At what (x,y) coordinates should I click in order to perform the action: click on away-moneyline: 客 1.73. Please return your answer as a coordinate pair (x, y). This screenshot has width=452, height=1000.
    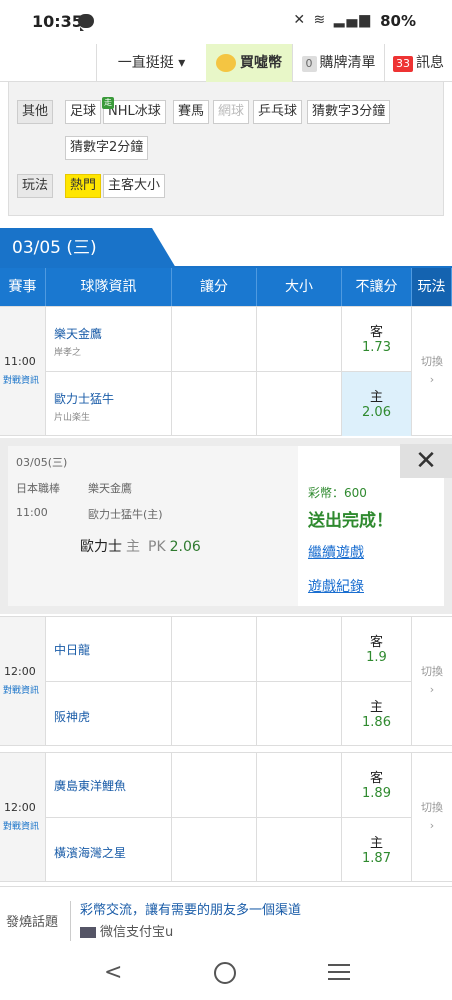
    Looking at the image, I should click on (377, 339).